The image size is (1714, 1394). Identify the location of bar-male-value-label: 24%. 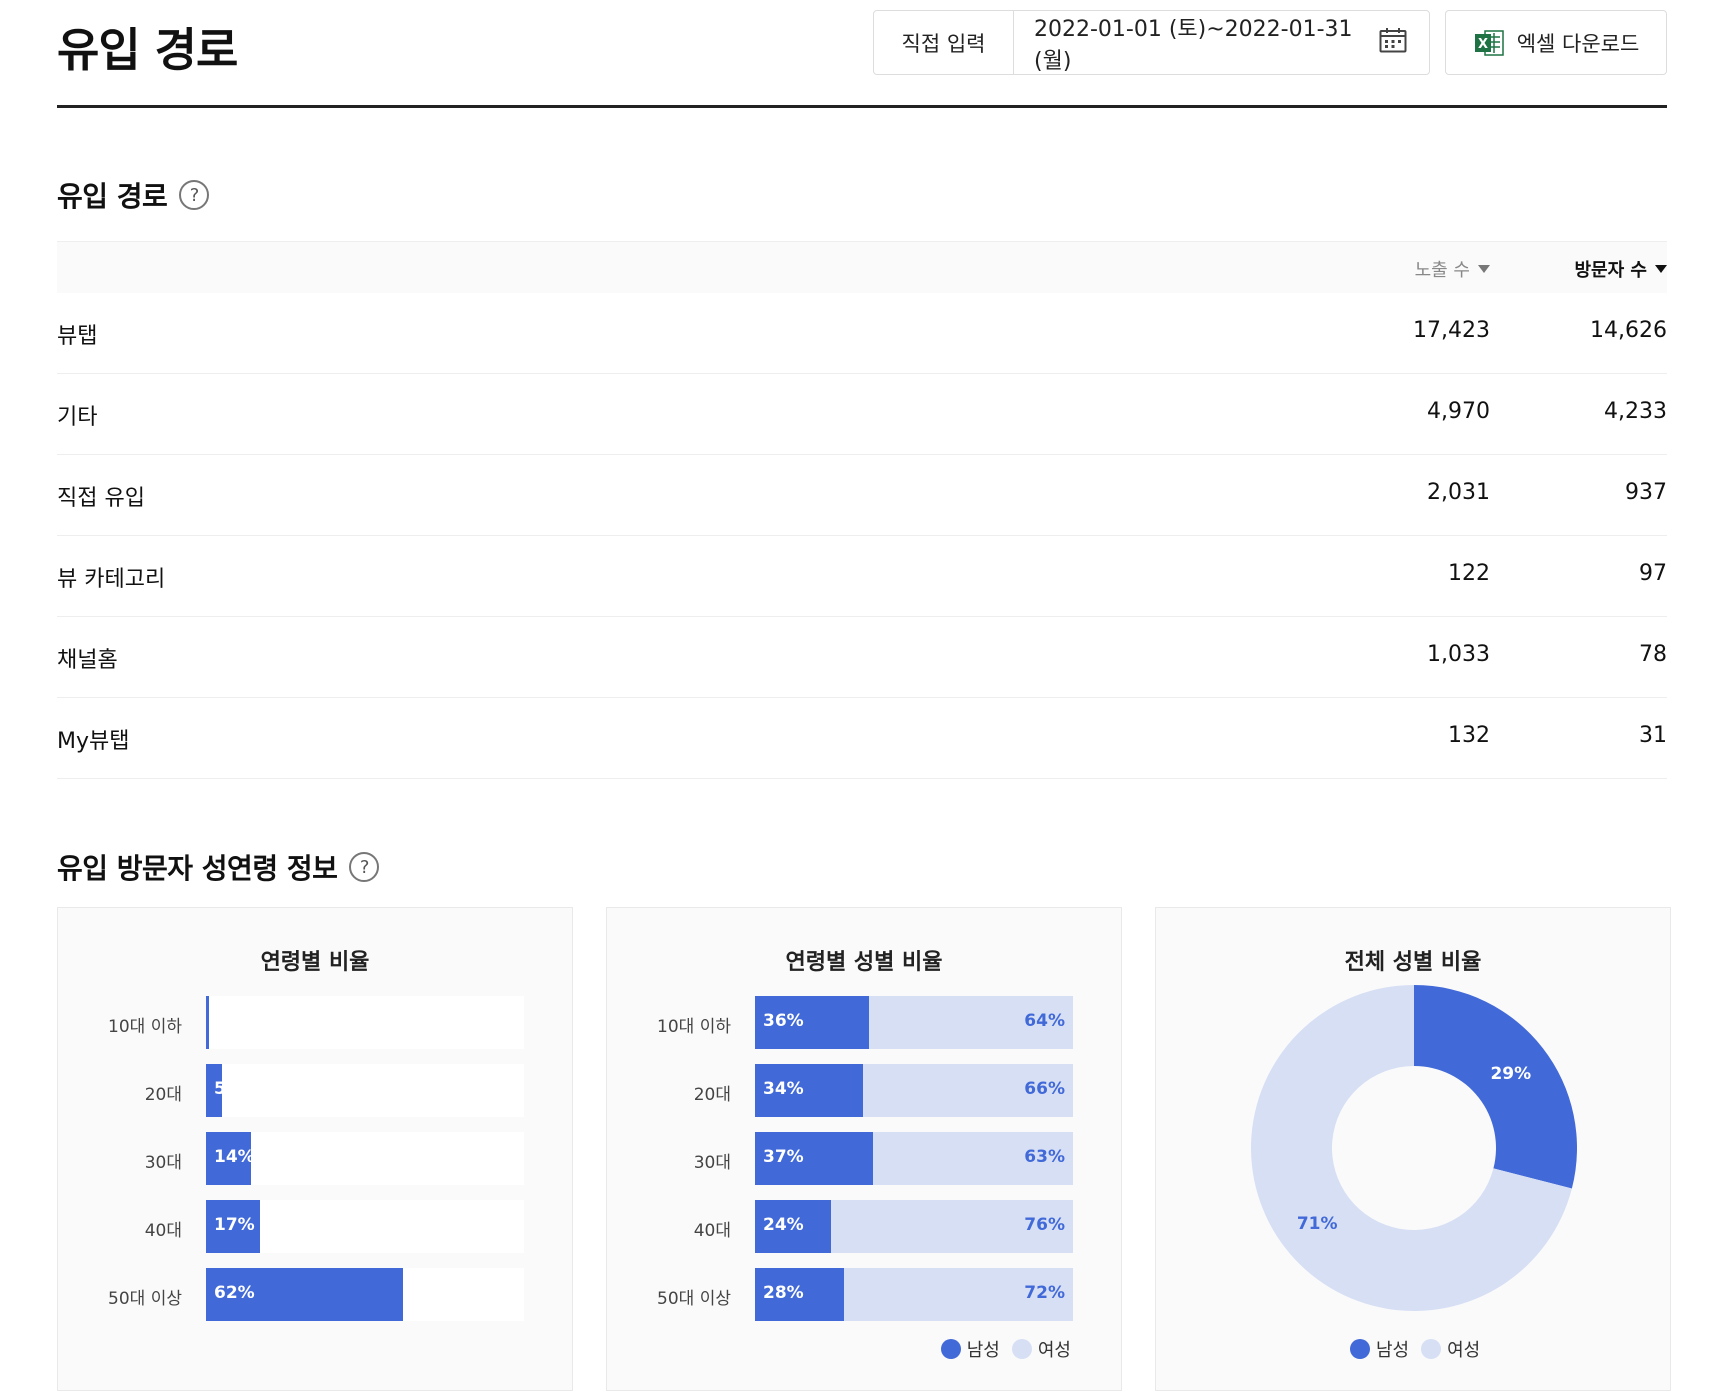
(783, 1225).